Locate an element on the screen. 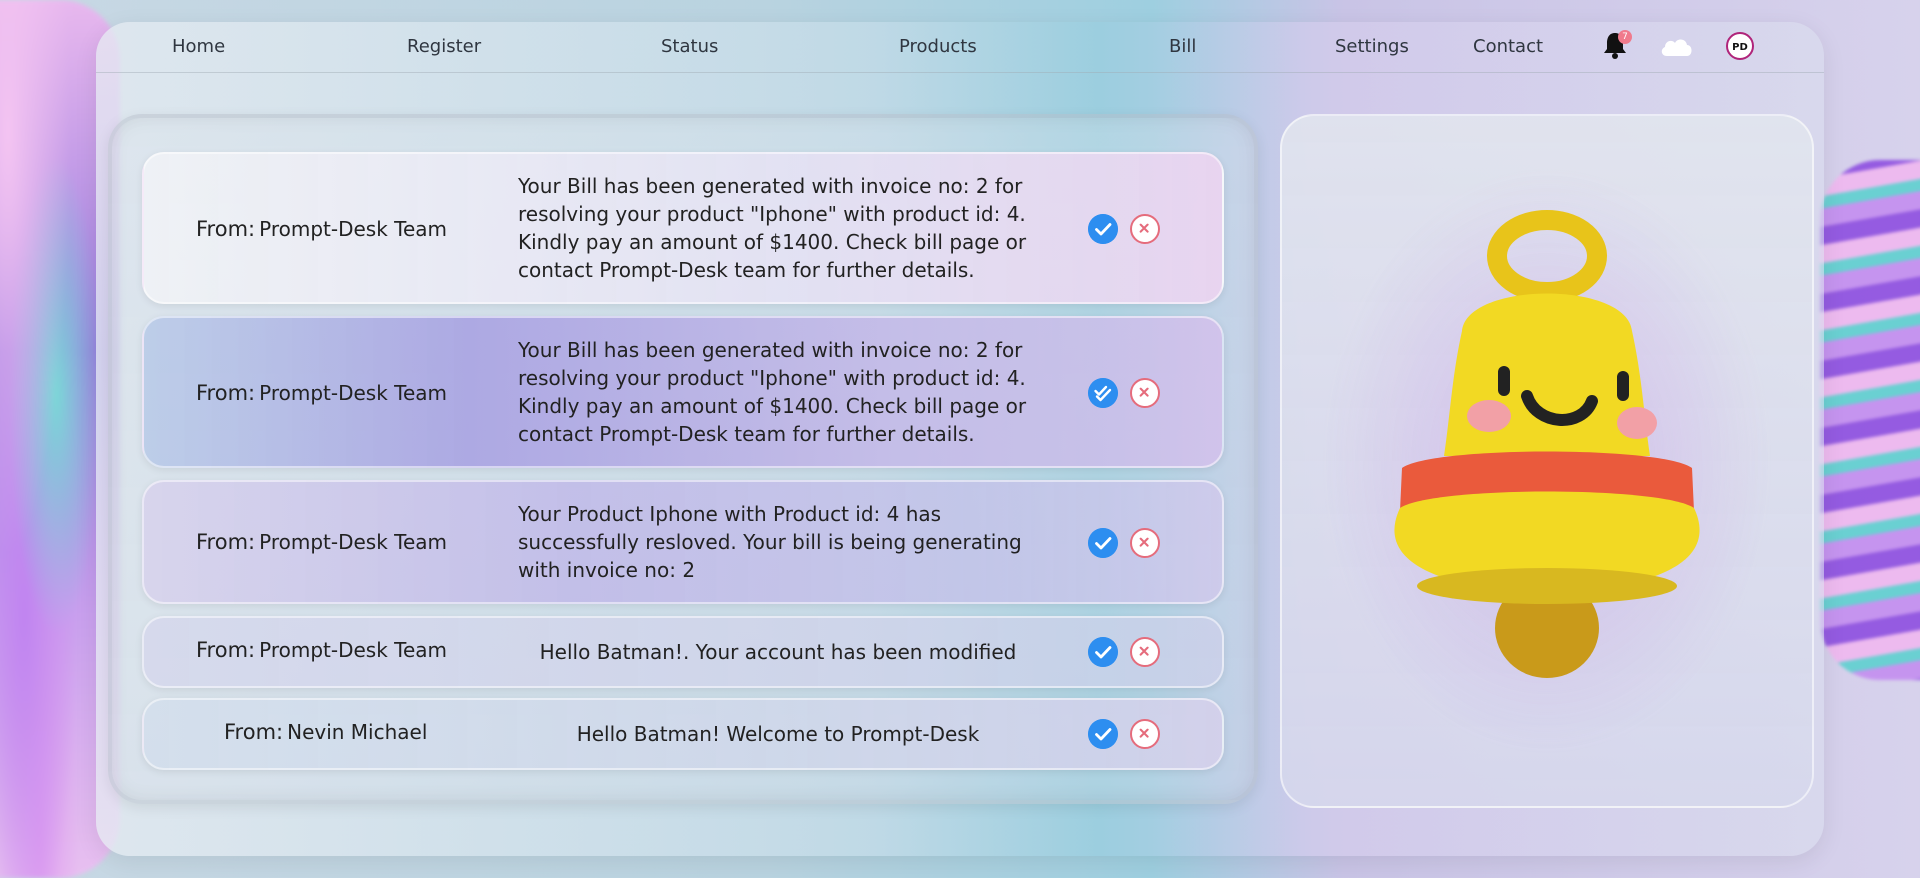 The width and height of the screenshot is (1920, 878). nav-products: Products is located at coordinates (938, 46).